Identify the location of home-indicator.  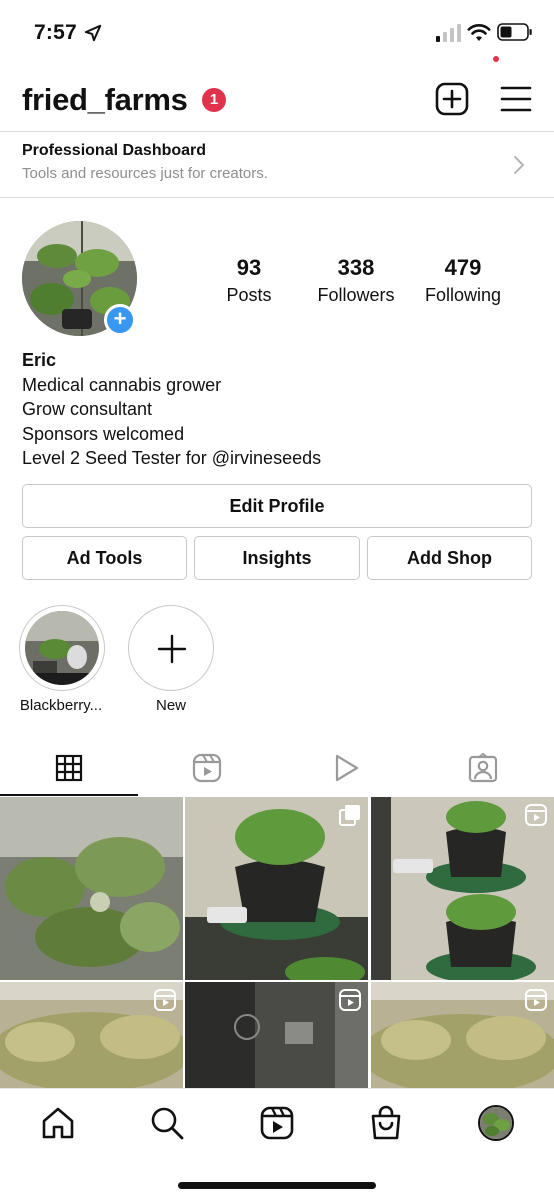
(277, 1185).